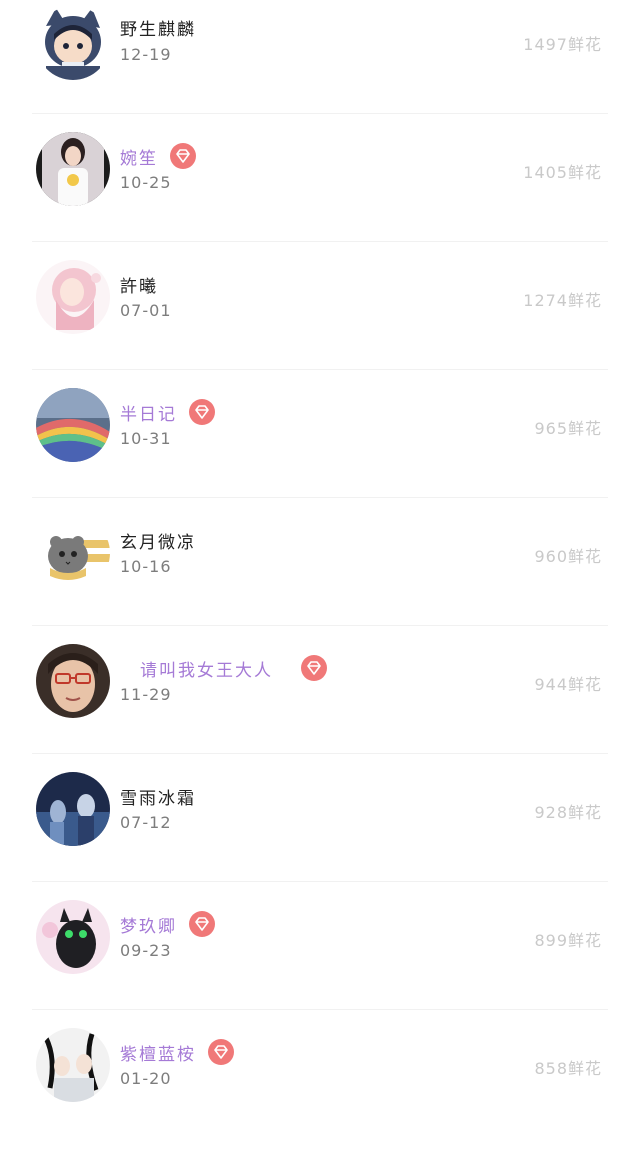 This screenshot has width=640, height=1152. Describe the element at coordinates (320, 448) in the screenshot. I see `list-item: 半日记 10-31 965鲜花` at that location.